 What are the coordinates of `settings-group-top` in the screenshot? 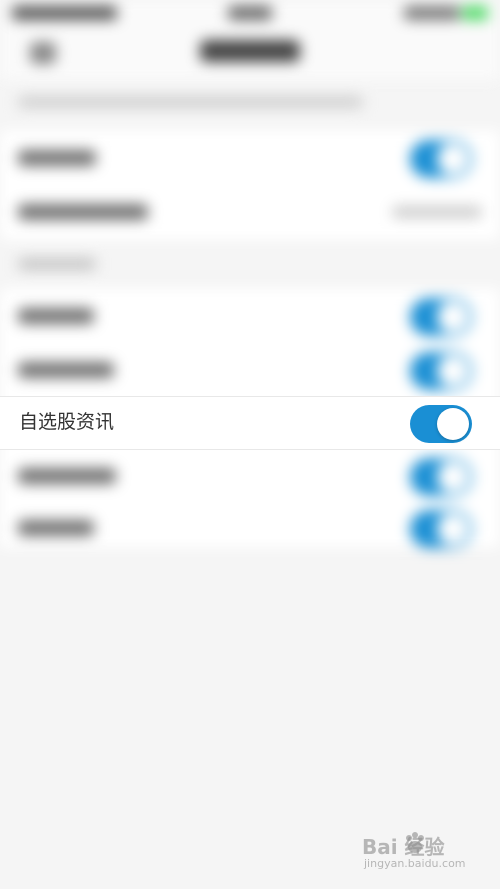 It's located at (250, 185).